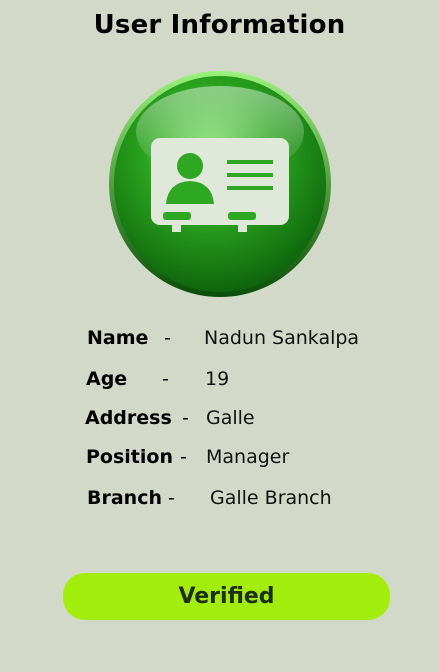  I want to click on detail-row-branch: Branch - Galle Branch, so click(219, 500).